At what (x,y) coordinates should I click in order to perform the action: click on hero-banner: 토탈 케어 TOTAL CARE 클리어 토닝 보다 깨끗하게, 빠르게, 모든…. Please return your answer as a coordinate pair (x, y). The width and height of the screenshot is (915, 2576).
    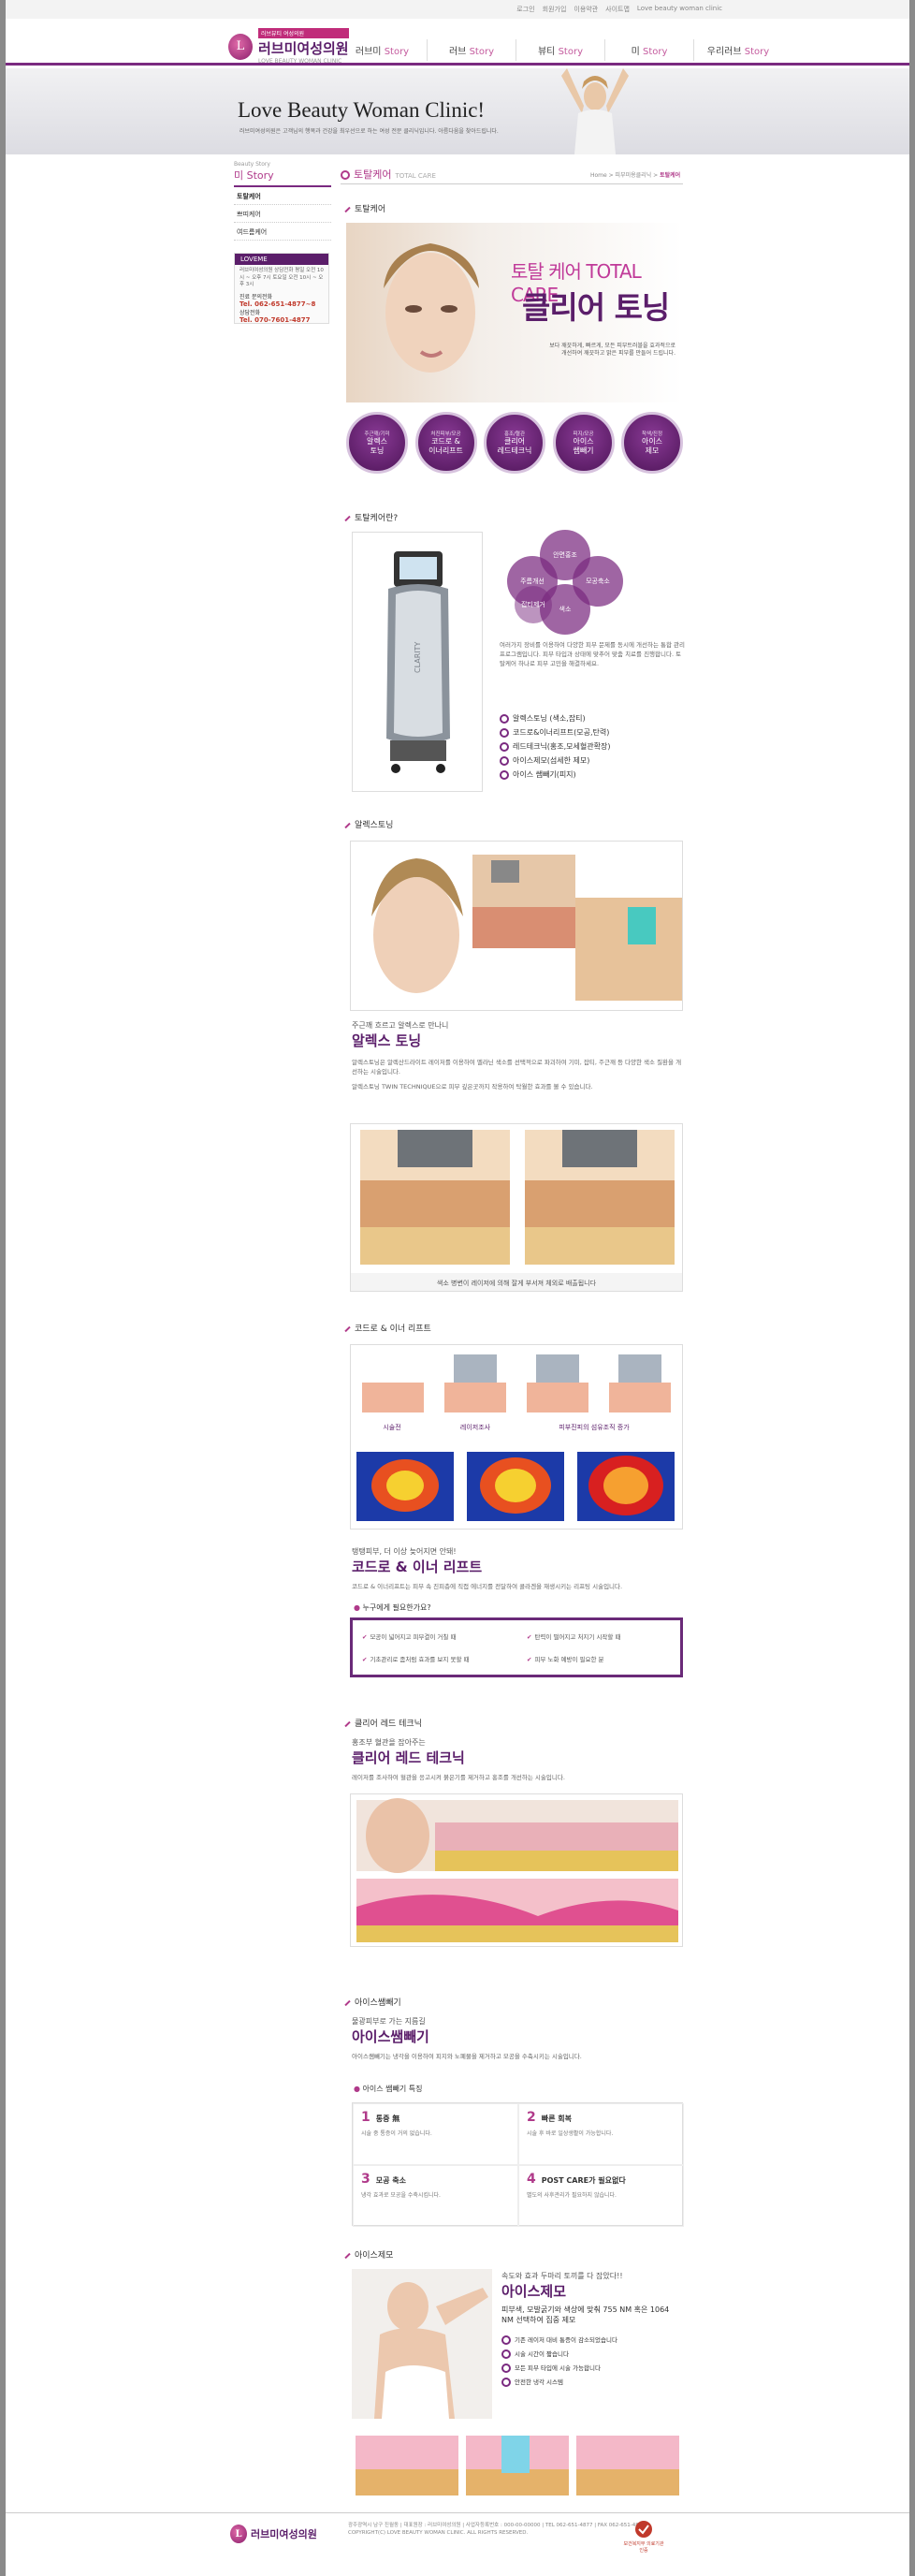
    Looking at the image, I should click on (514, 312).